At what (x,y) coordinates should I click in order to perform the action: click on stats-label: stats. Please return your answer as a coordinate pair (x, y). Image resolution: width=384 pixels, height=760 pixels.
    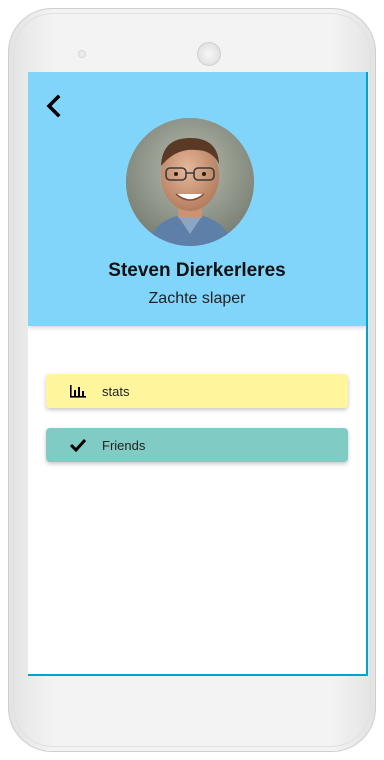
    Looking at the image, I should click on (116, 391).